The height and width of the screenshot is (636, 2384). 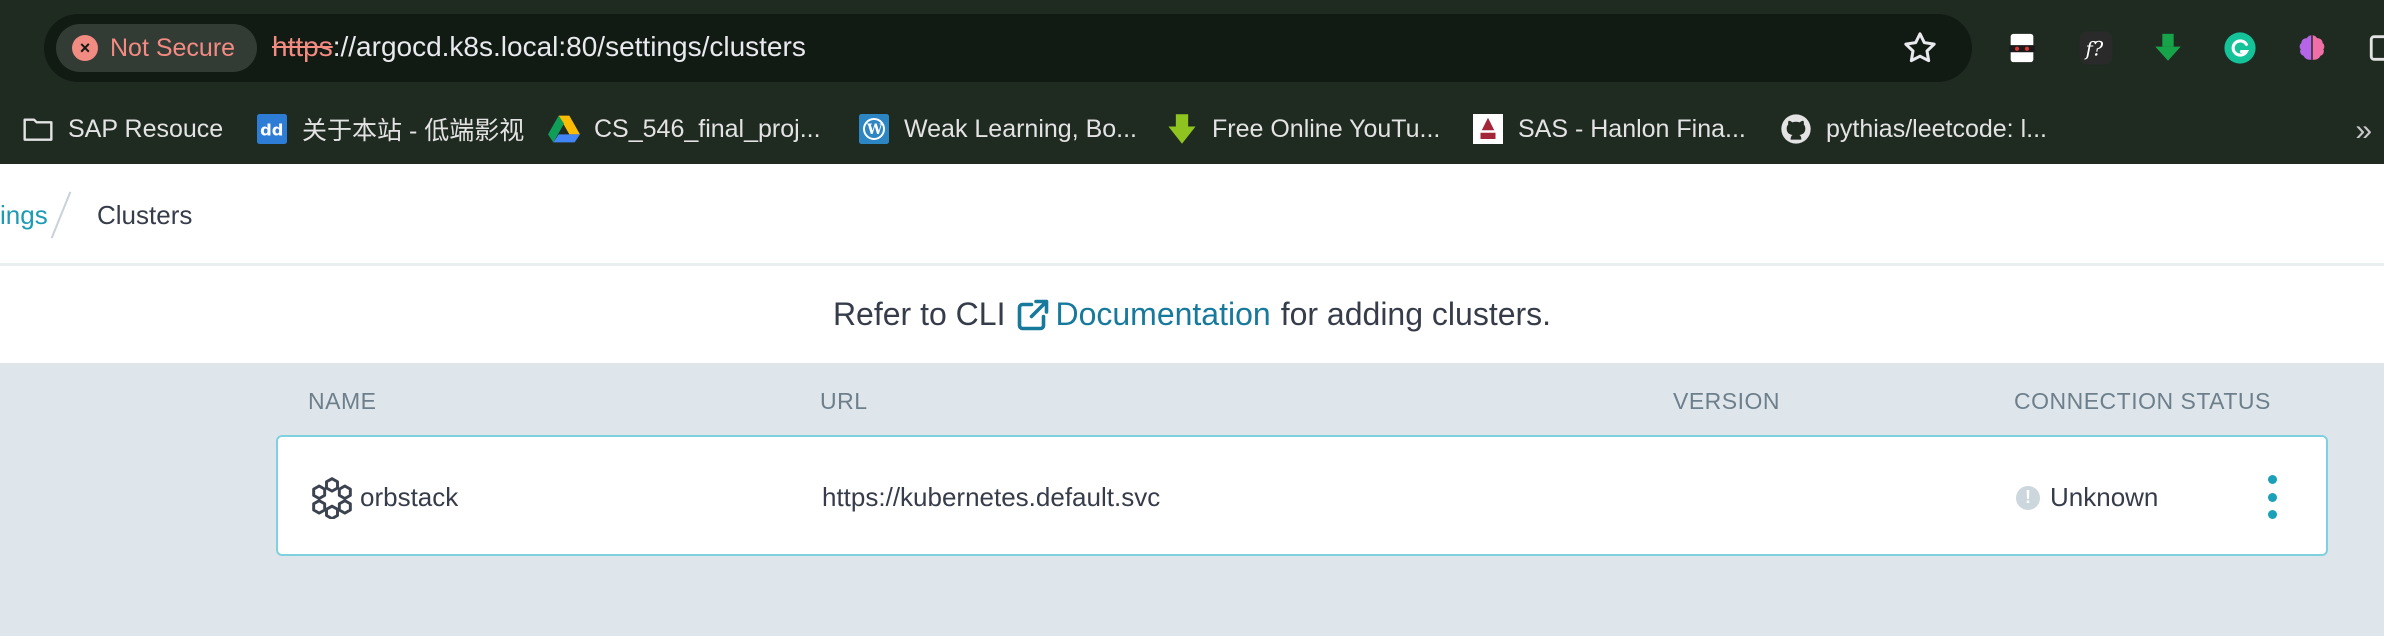 I want to click on download-arrow-icon, so click(x=1182, y=129).